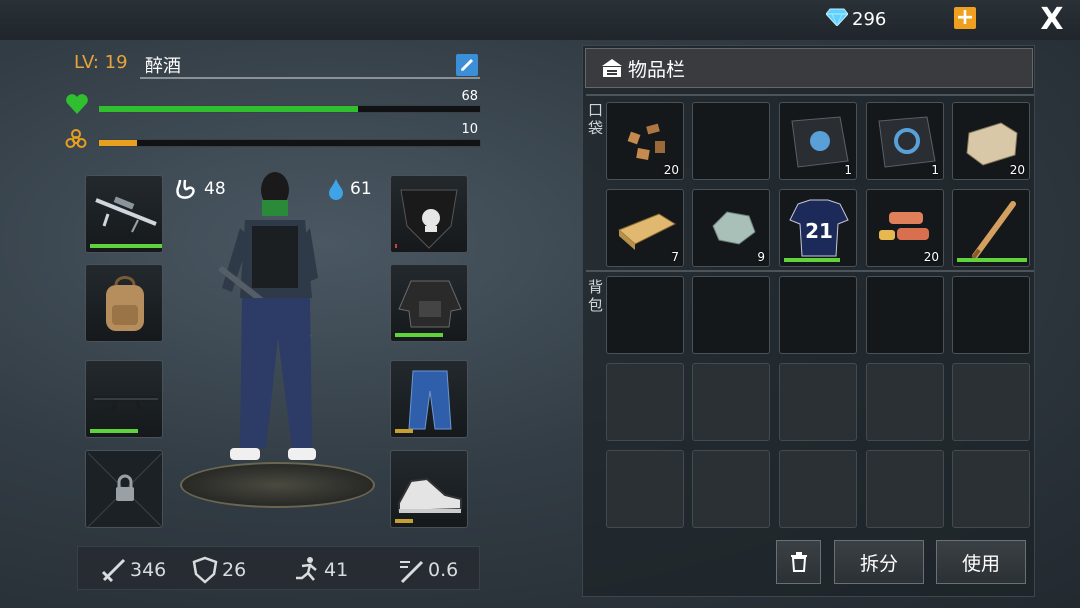 Image resolution: width=1080 pixels, height=608 pixels. What do you see at coordinates (1052, 20) in the screenshot?
I see `close-button: X` at bounding box center [1052, 20].